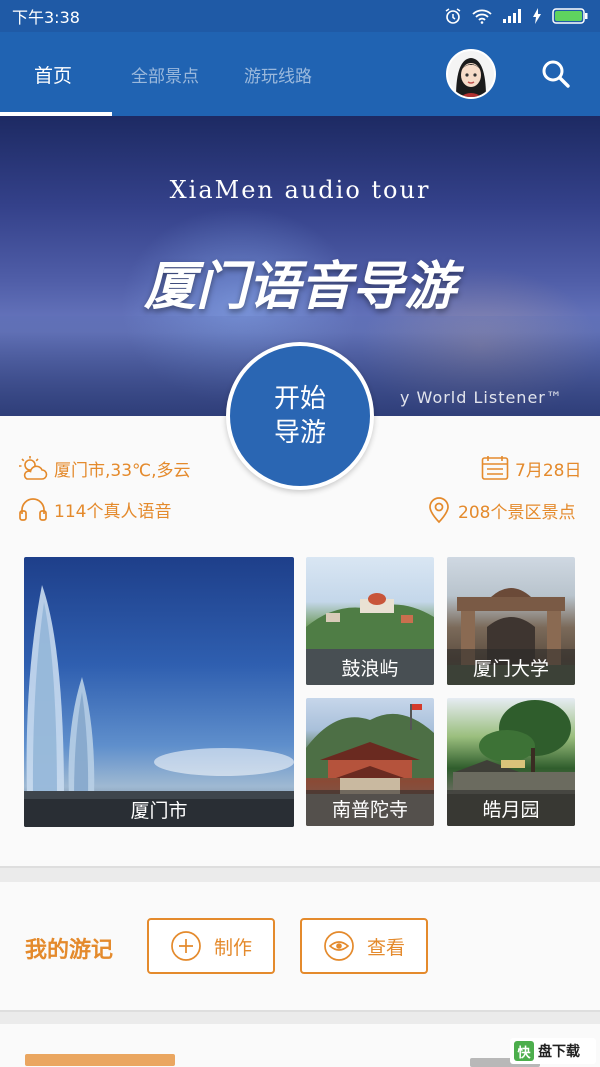 Image resolution: width=600 pixels, height=1067 pixels. I want to click on search-button, so click(556, 74).